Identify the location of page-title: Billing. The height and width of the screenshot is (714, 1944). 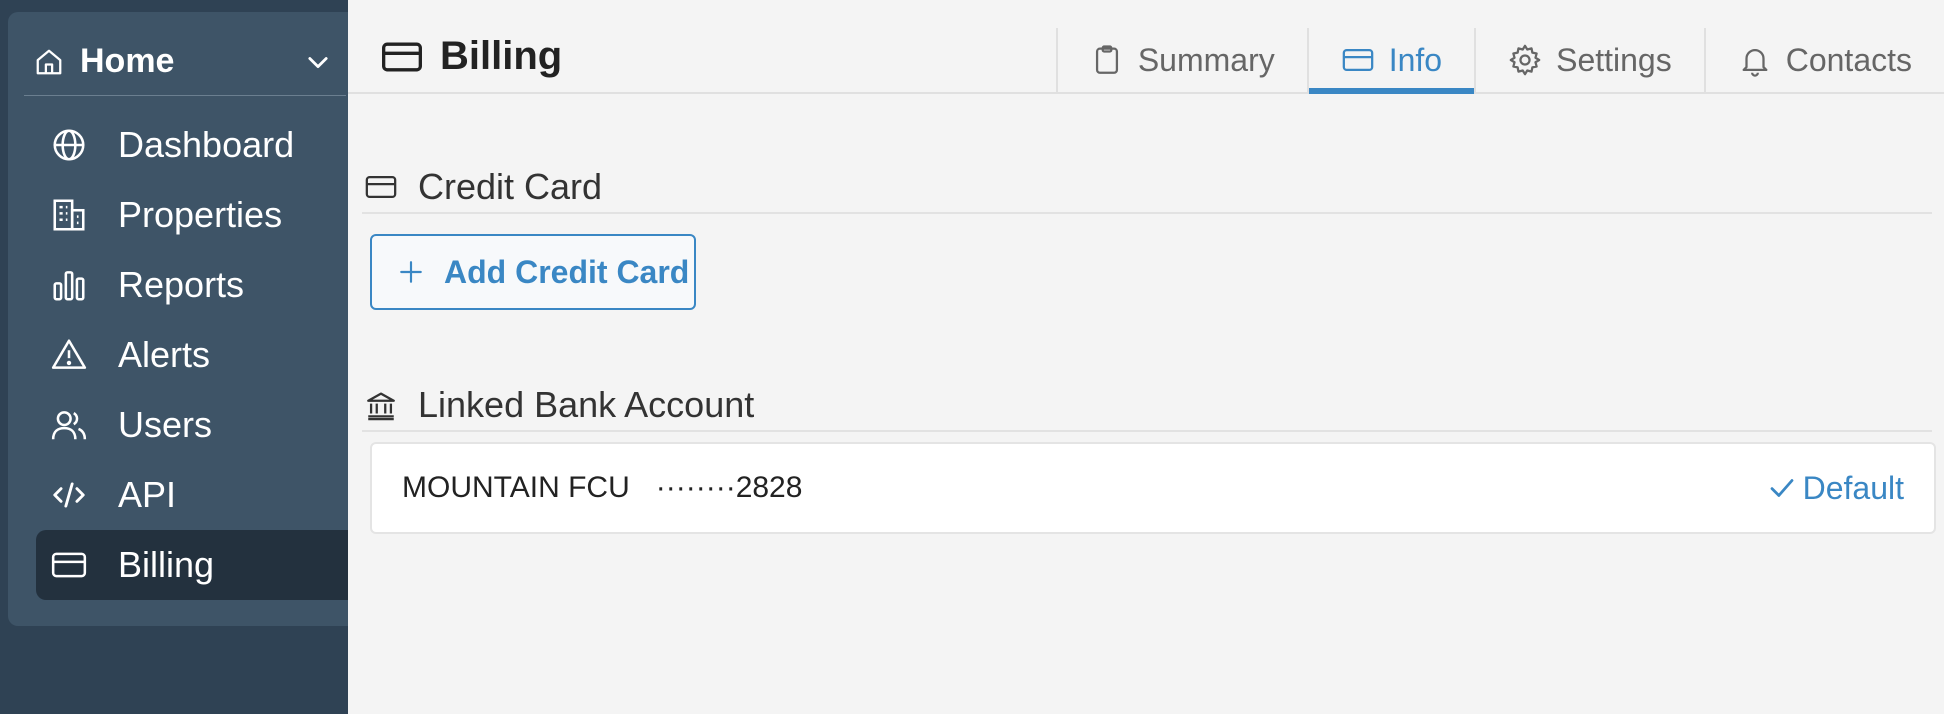
(471, 56).